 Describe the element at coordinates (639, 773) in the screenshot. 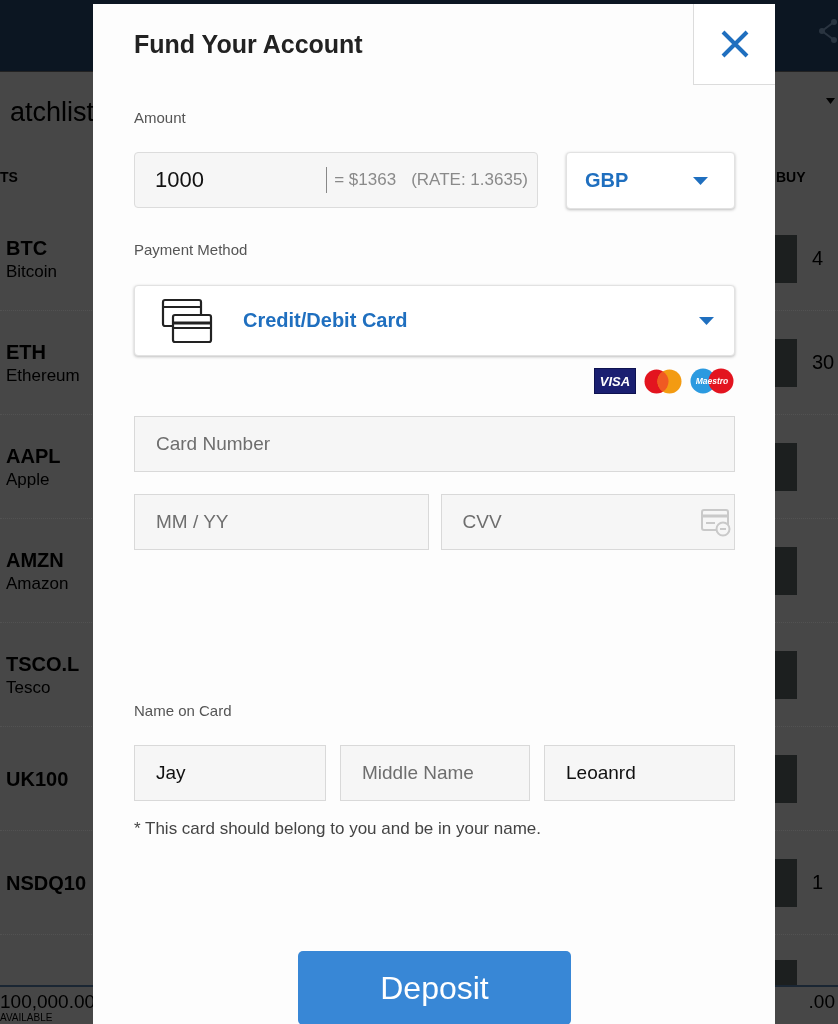

I see `name-field: Leoanrd` at that location.